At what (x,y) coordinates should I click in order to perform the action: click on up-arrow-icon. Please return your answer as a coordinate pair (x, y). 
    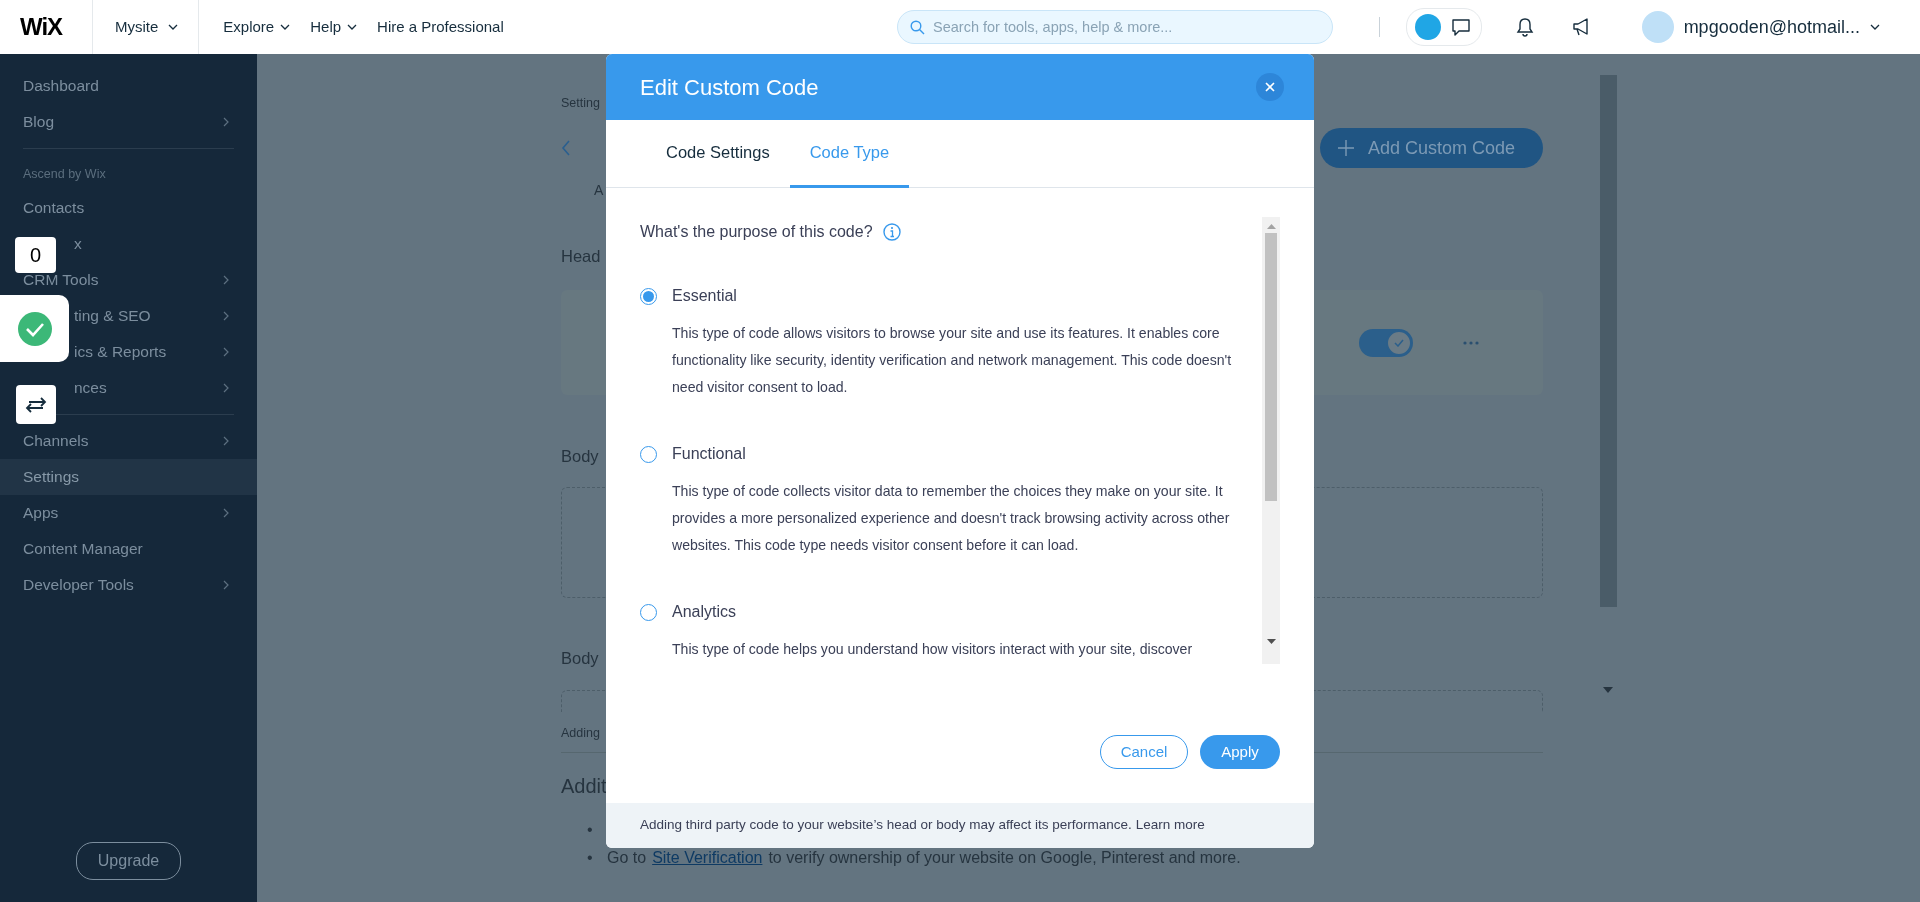
    Looking at the image, I should click on (1271, 226).